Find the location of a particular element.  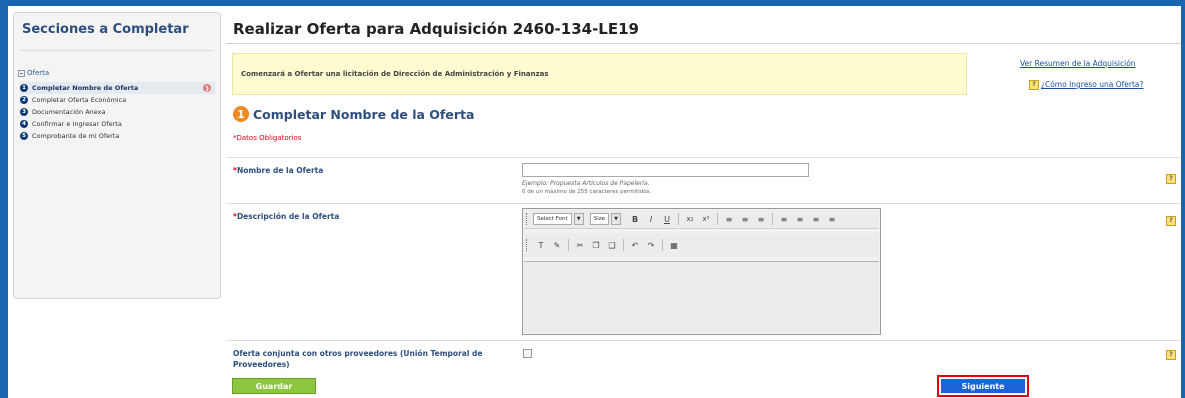

descripcion-help: ? is located at coordinates (1172, 219).